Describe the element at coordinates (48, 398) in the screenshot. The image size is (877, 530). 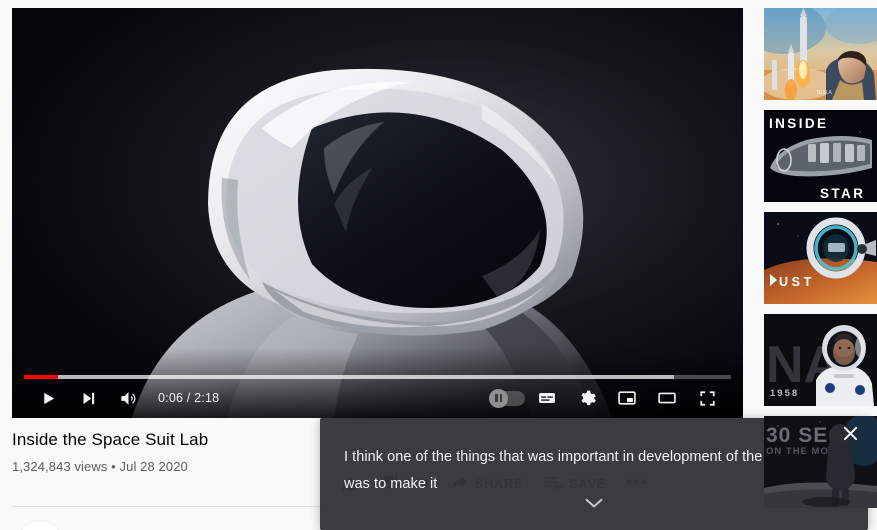
I see `play-button` at that location.